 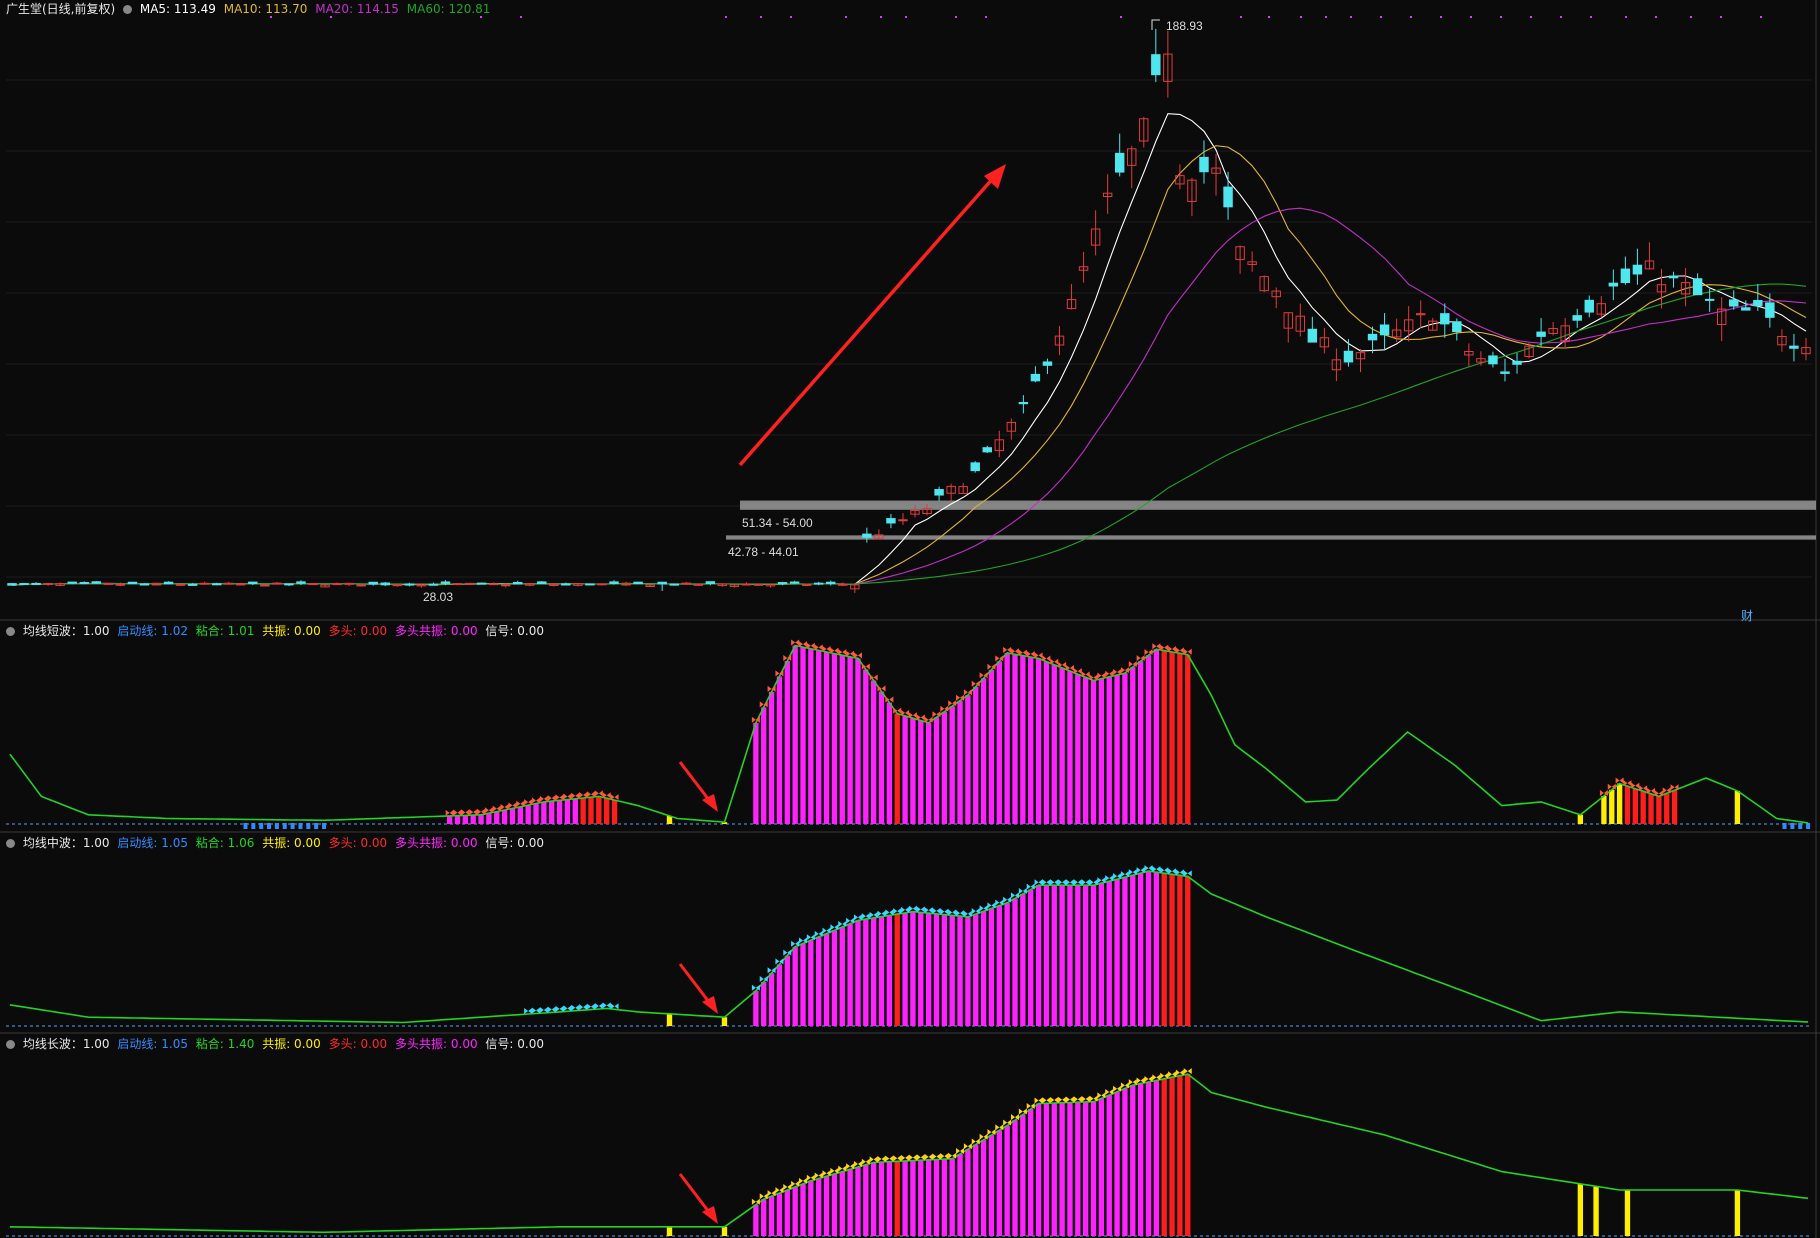 I want to click on high-price-label: 188.93, so click(x=1184, y=26).